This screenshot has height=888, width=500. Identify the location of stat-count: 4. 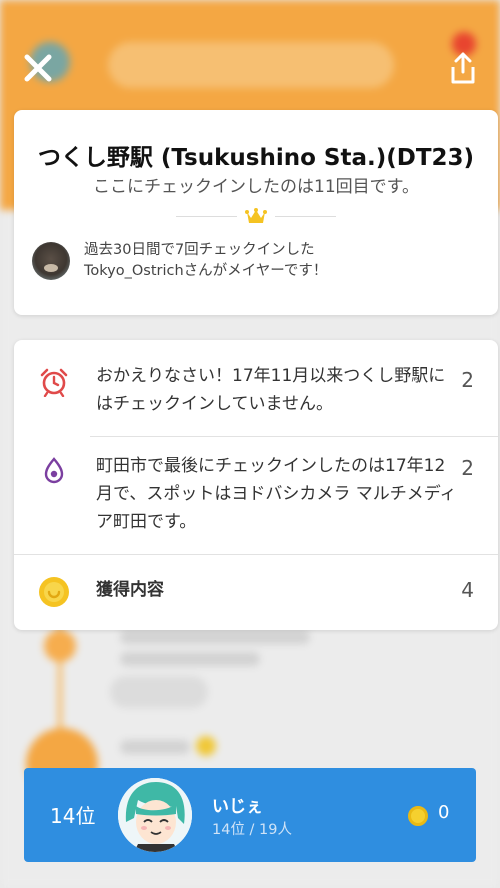
(467, 590).